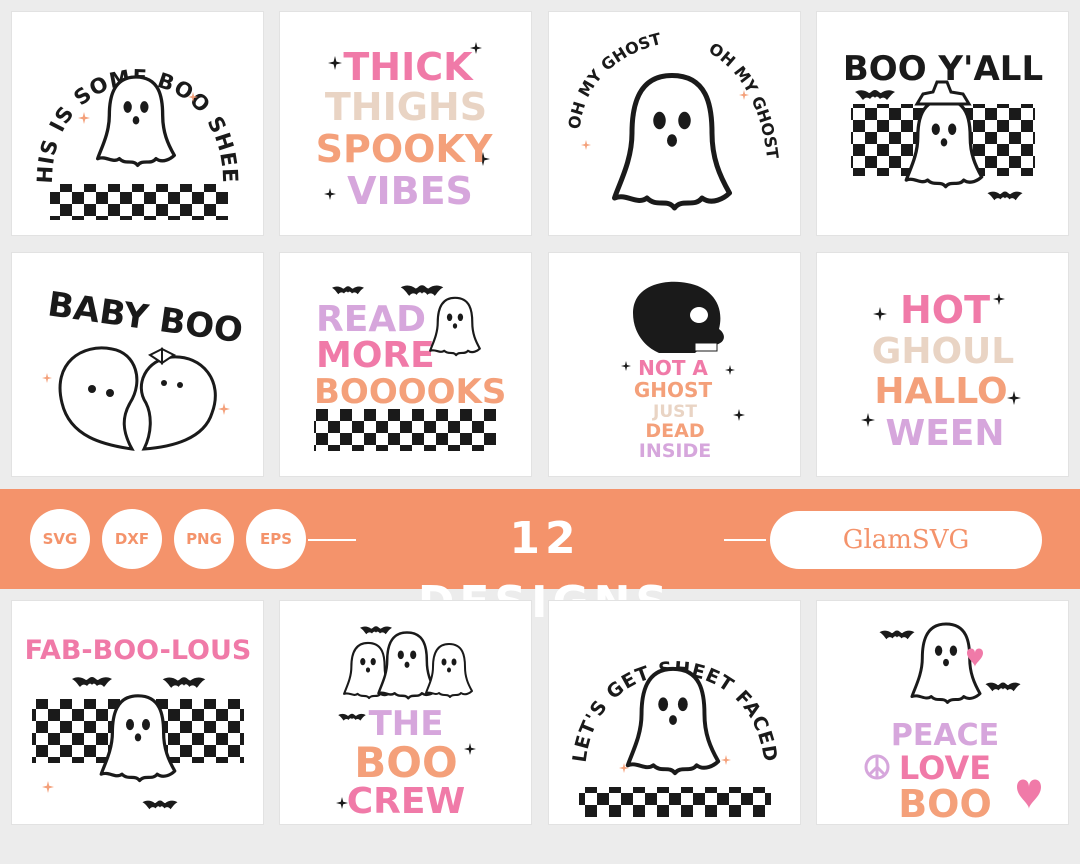 The height and width of the screenshot is (864, 1080). Describe the element at coordinates (375, 355) in the screenshot. I see `design-text-line: MORE` at that location.